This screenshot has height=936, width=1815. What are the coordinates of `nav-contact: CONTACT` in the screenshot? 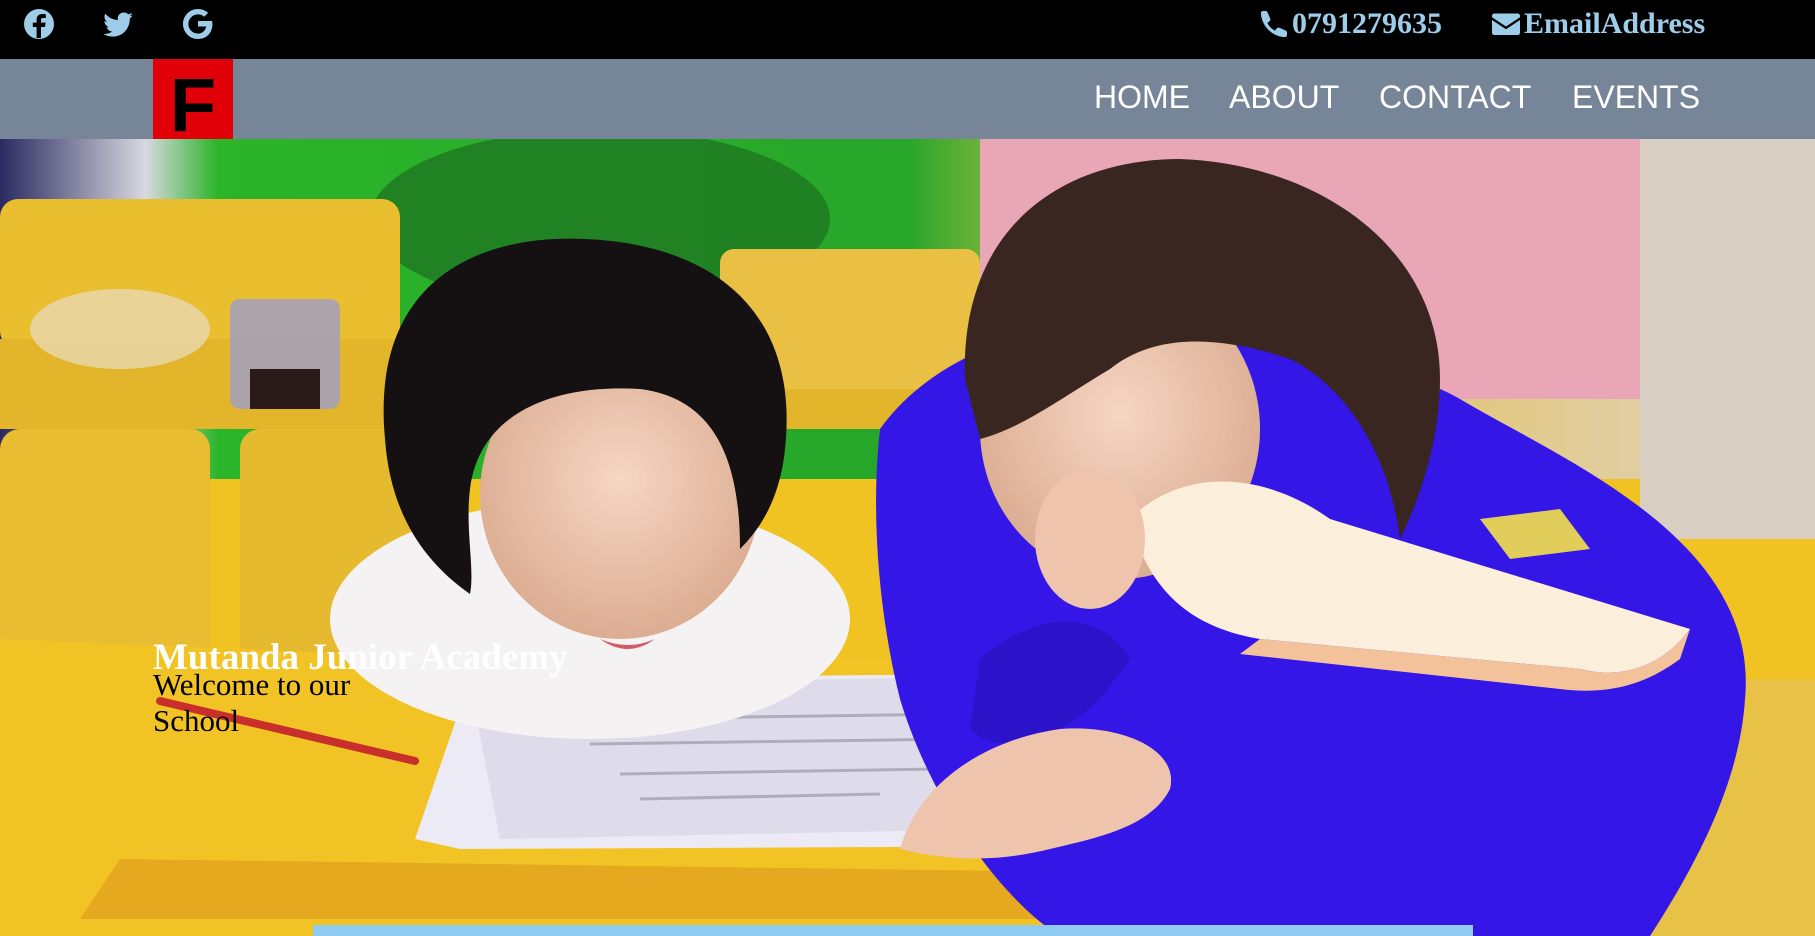 It's located at (1455, 97).